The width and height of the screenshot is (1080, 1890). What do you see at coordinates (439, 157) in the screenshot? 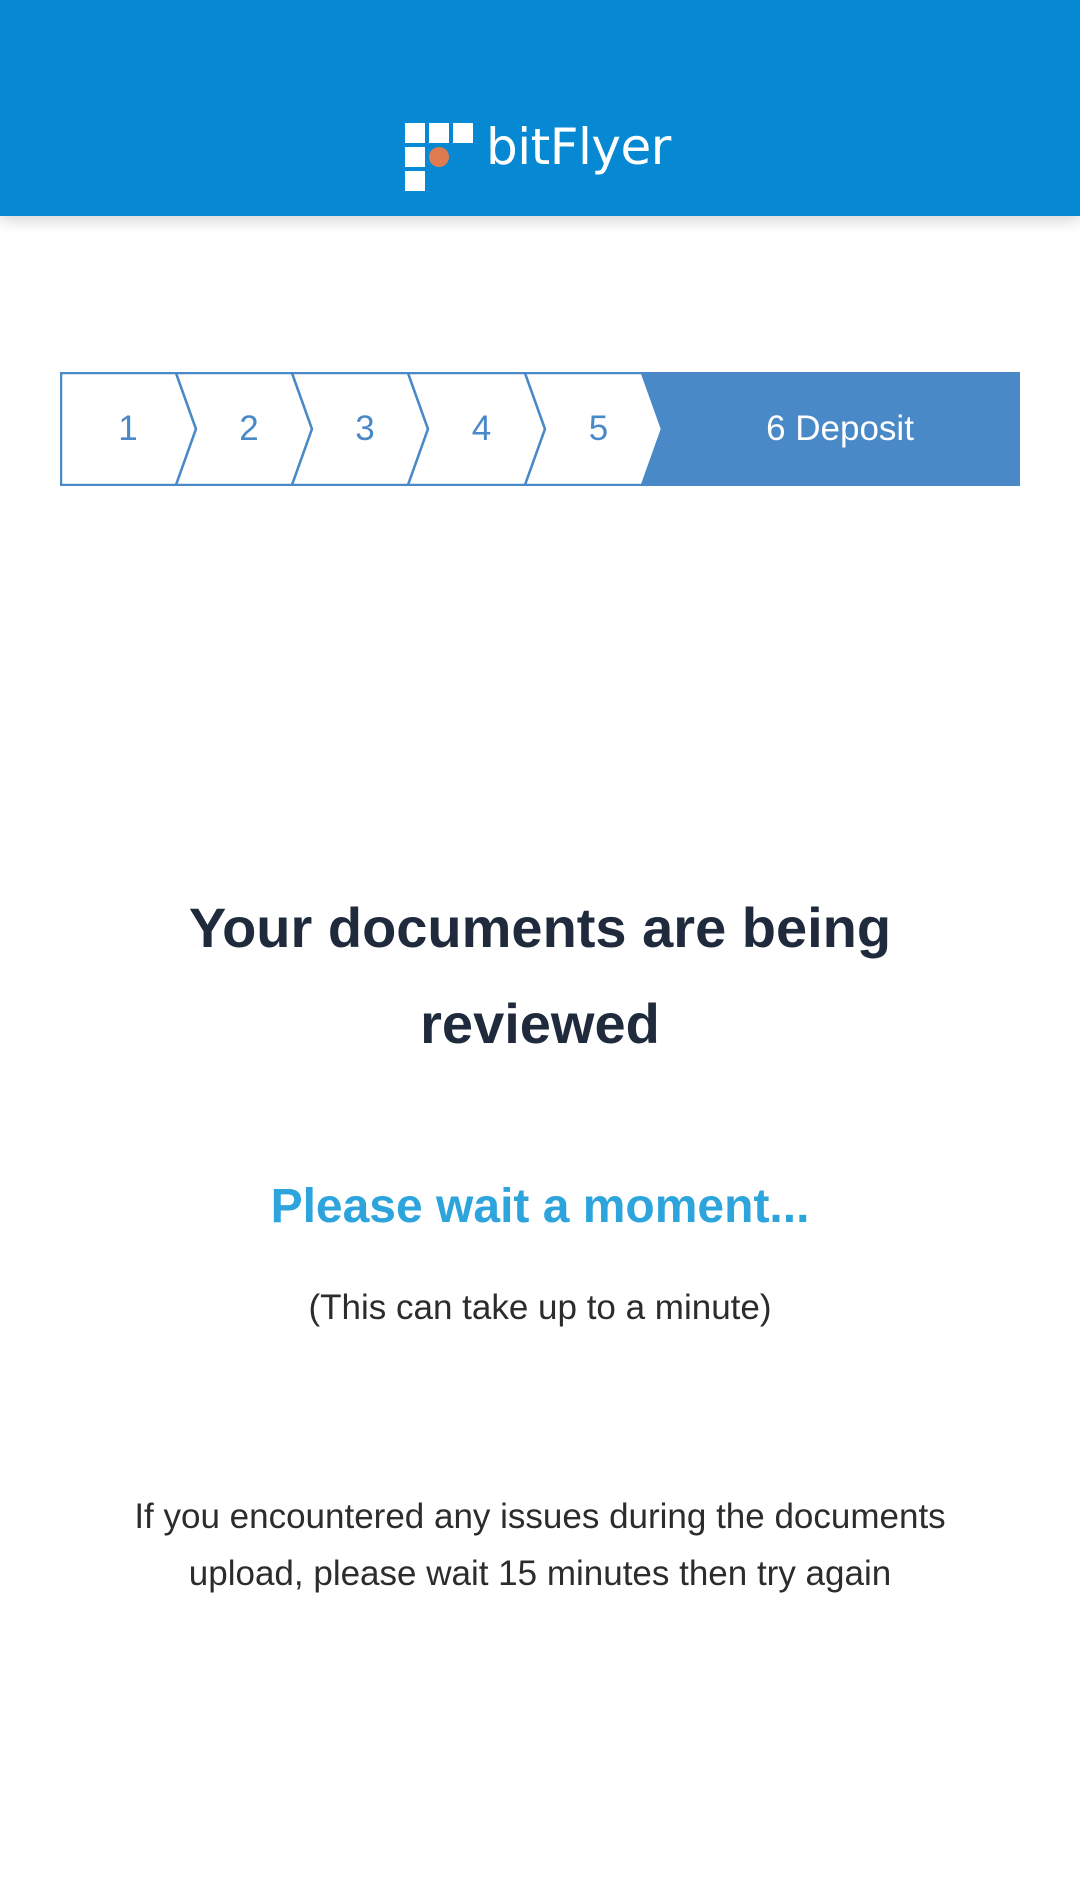
I see `bitflyer-logo-icon` at bounding box center [439, 157].